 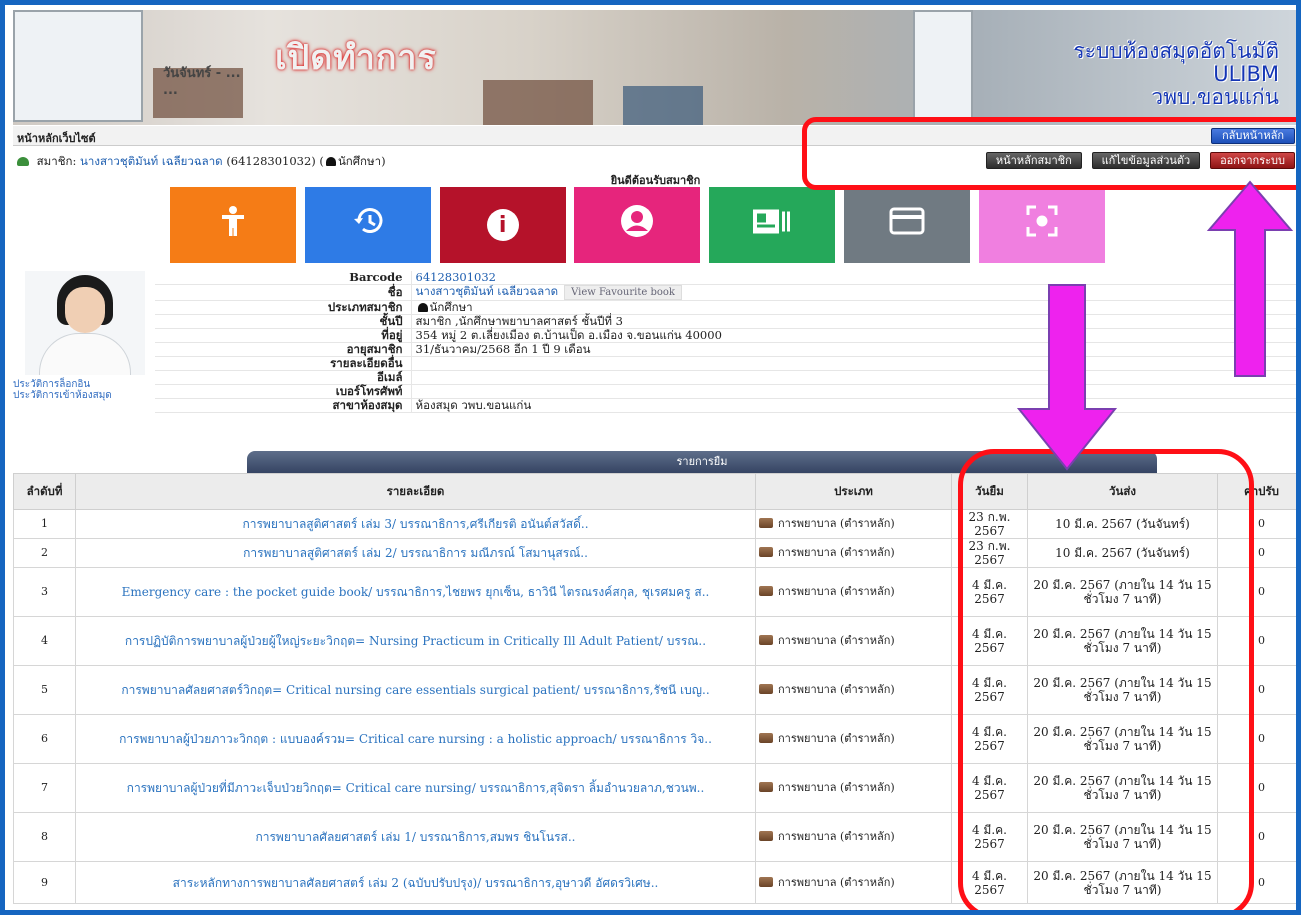 What do you see at coordinates (83, 384) in the screenshot?
I see `login-history-link: ประวัติการล็อกอิน` at bounding box center [83, 384].